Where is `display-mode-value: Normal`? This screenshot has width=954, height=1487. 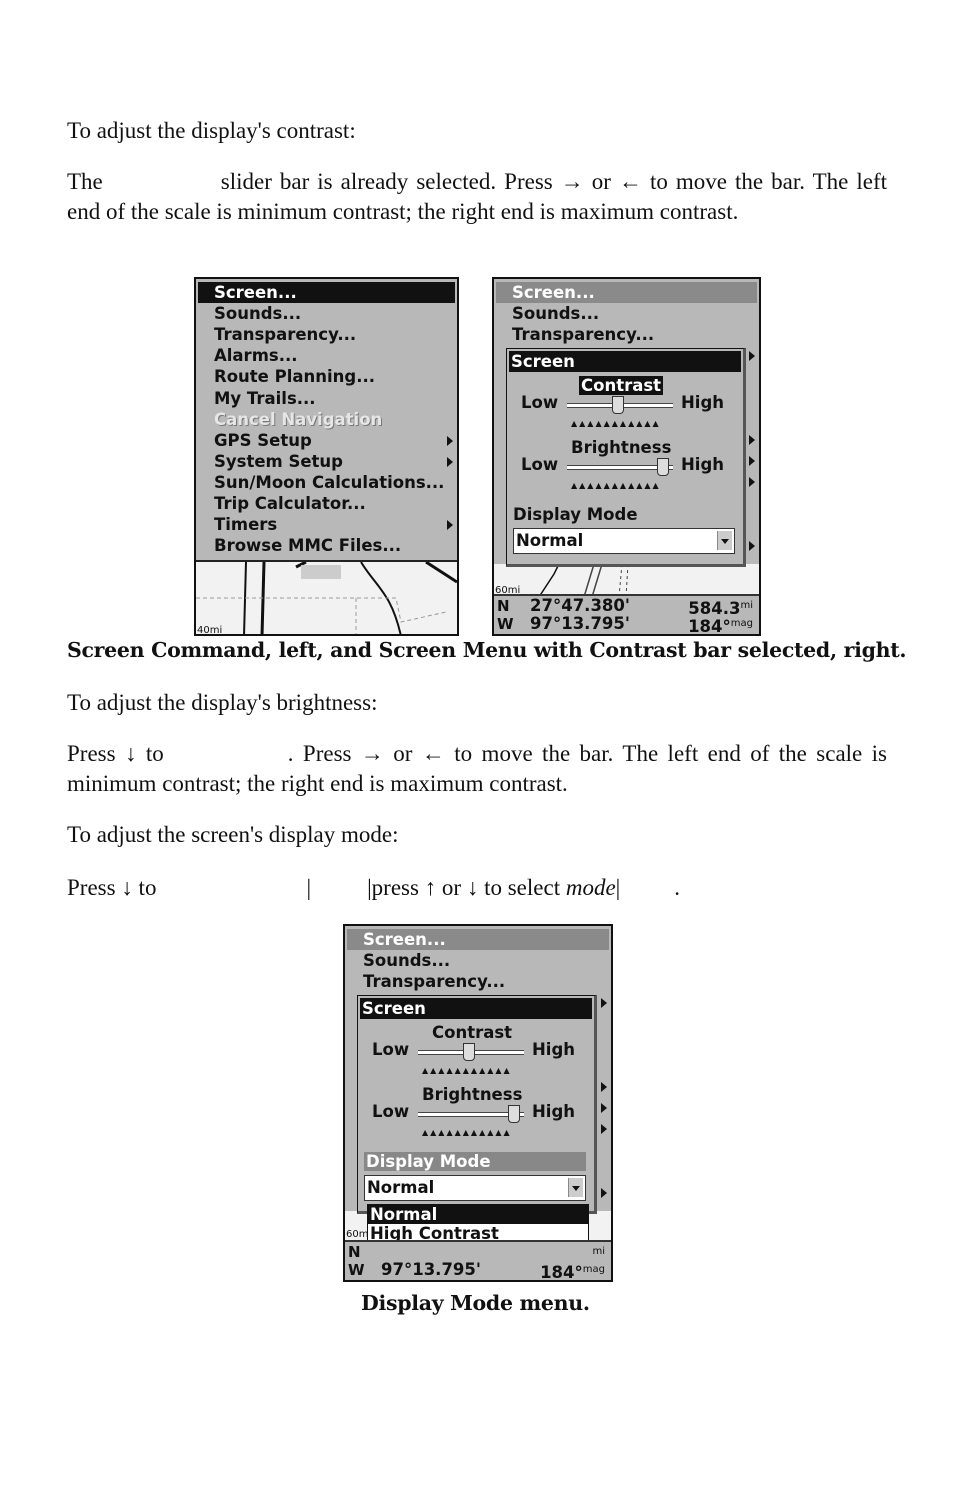
display-mode-value: Normal is located at coordinates (401, 1187).